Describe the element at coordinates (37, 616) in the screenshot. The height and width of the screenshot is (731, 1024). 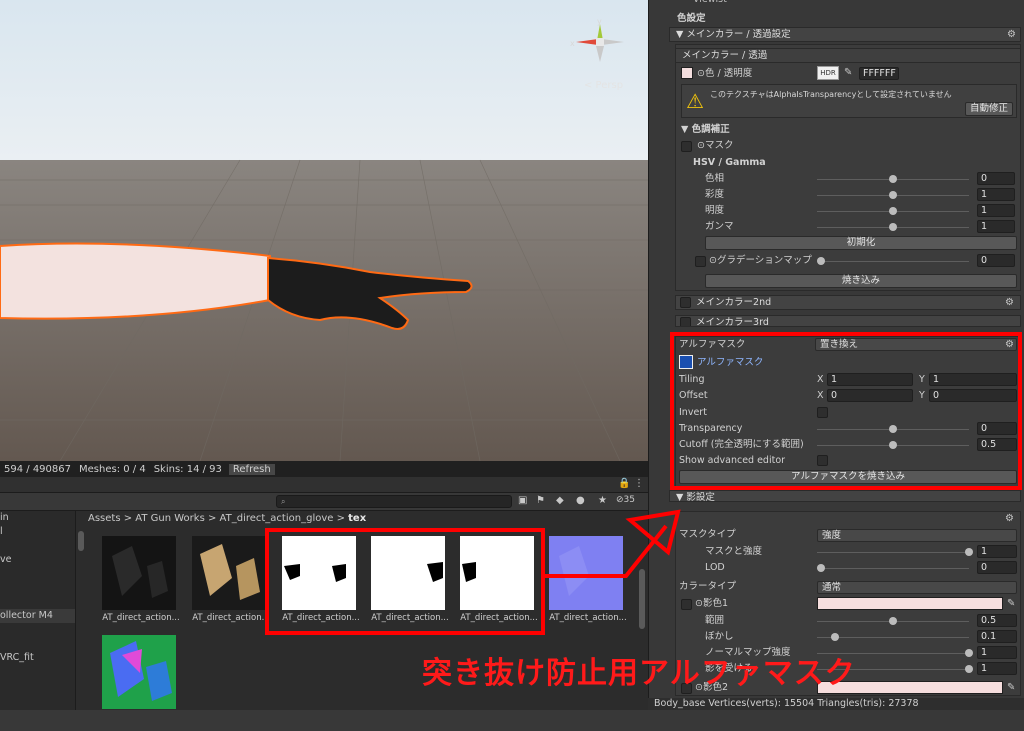
I see `tree-item: ollector M4` at that location.